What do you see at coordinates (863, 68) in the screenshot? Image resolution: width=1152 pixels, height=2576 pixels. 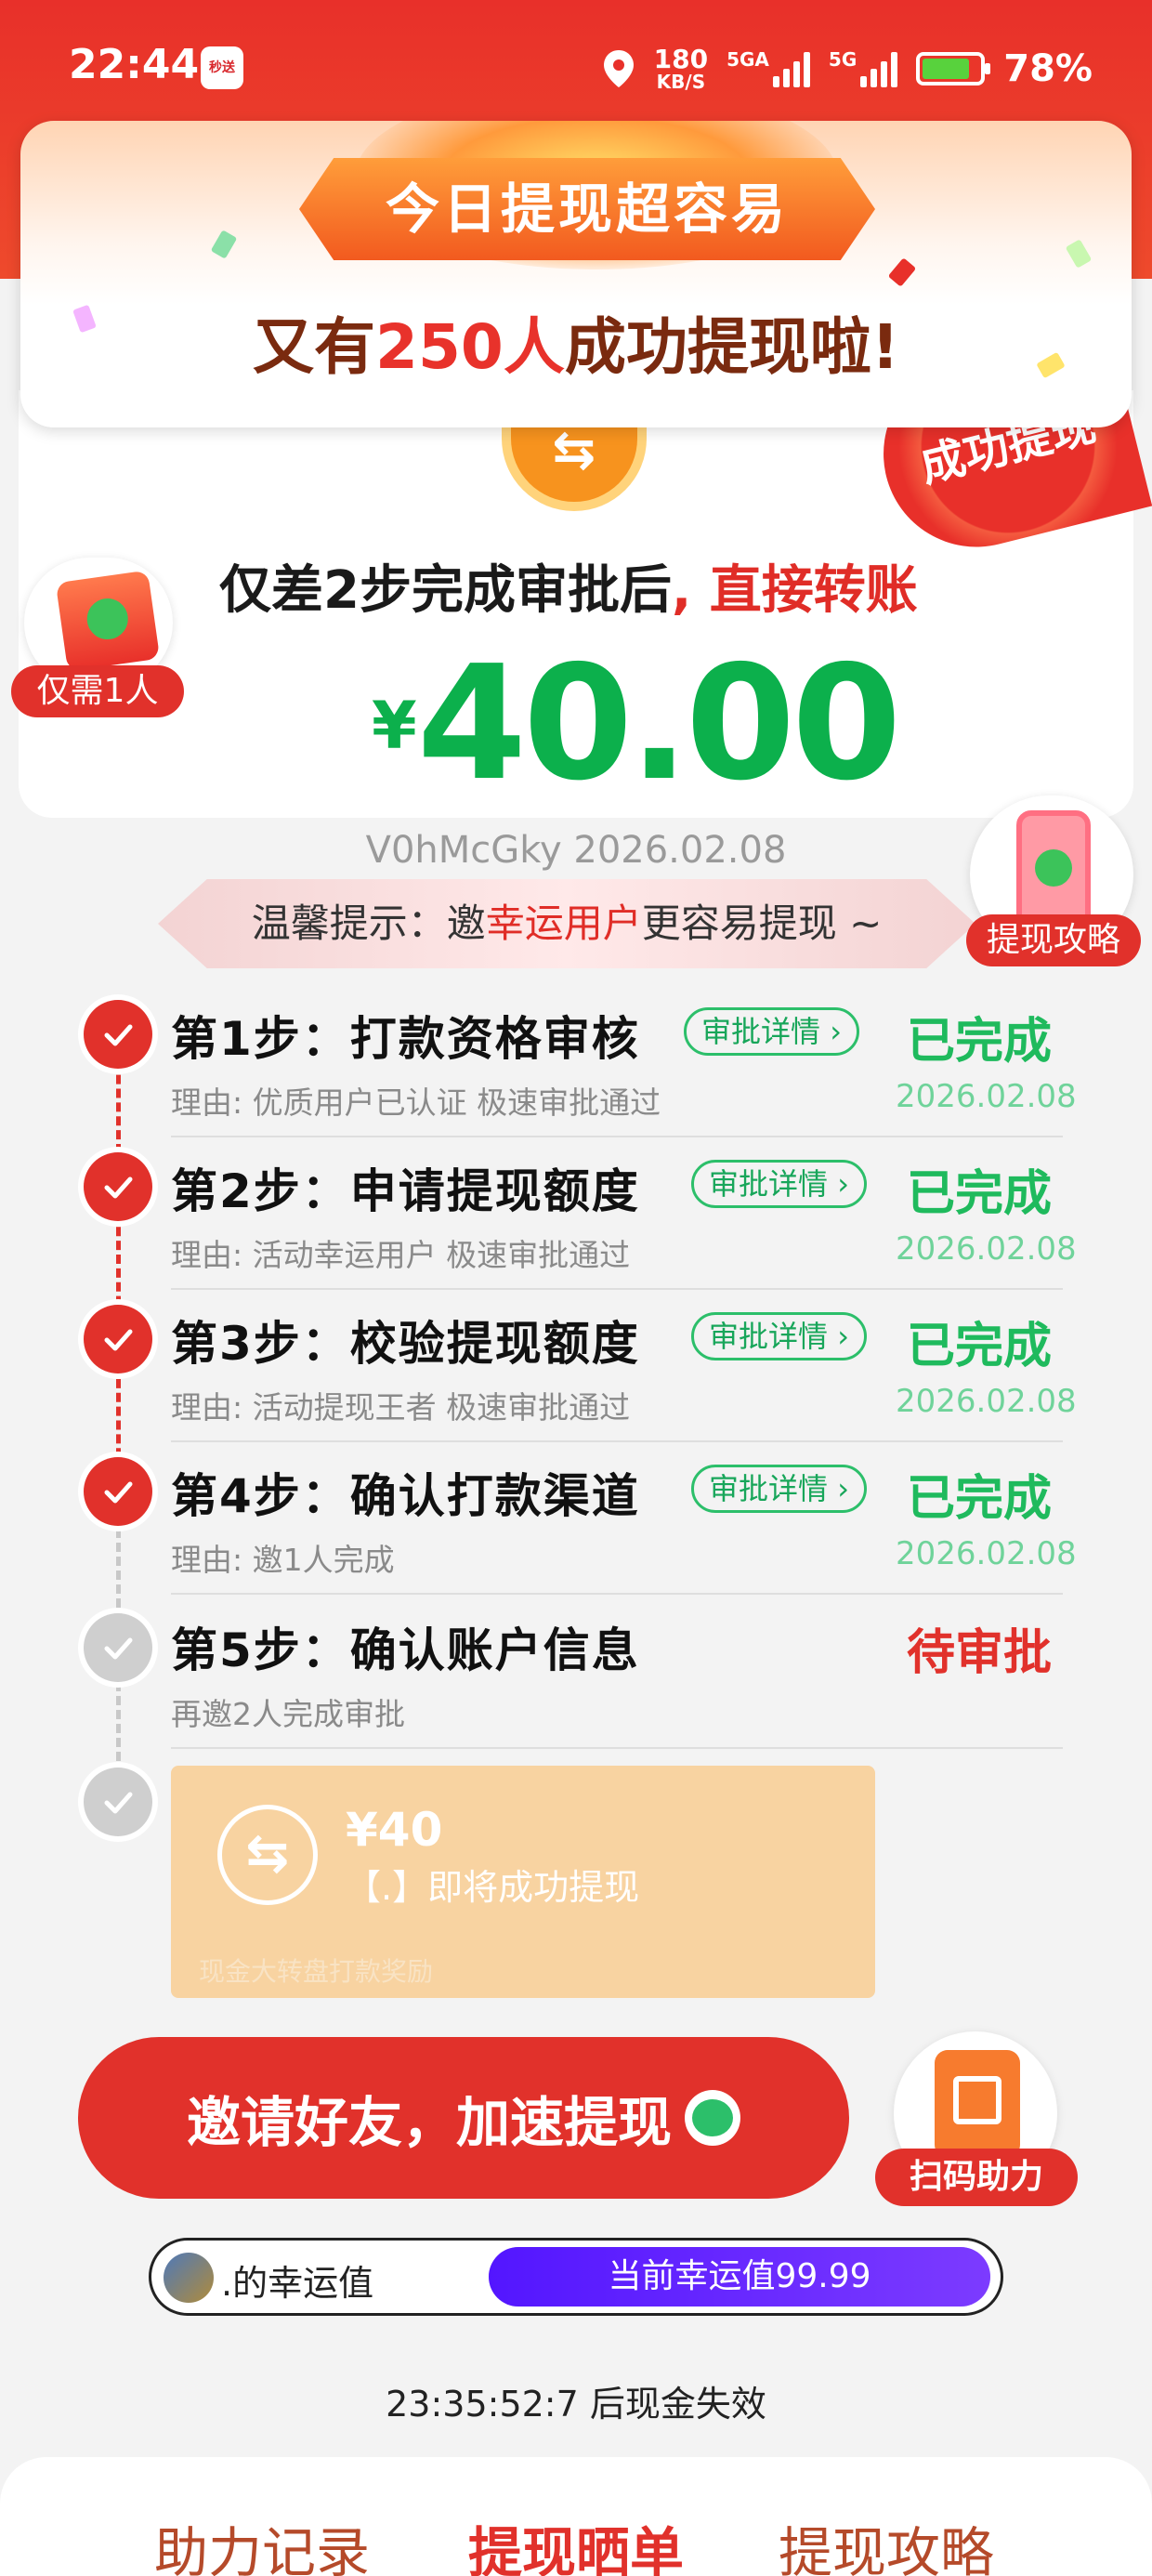 I see `signal-5g-icon: 5G` at bounding box center [863, 68].